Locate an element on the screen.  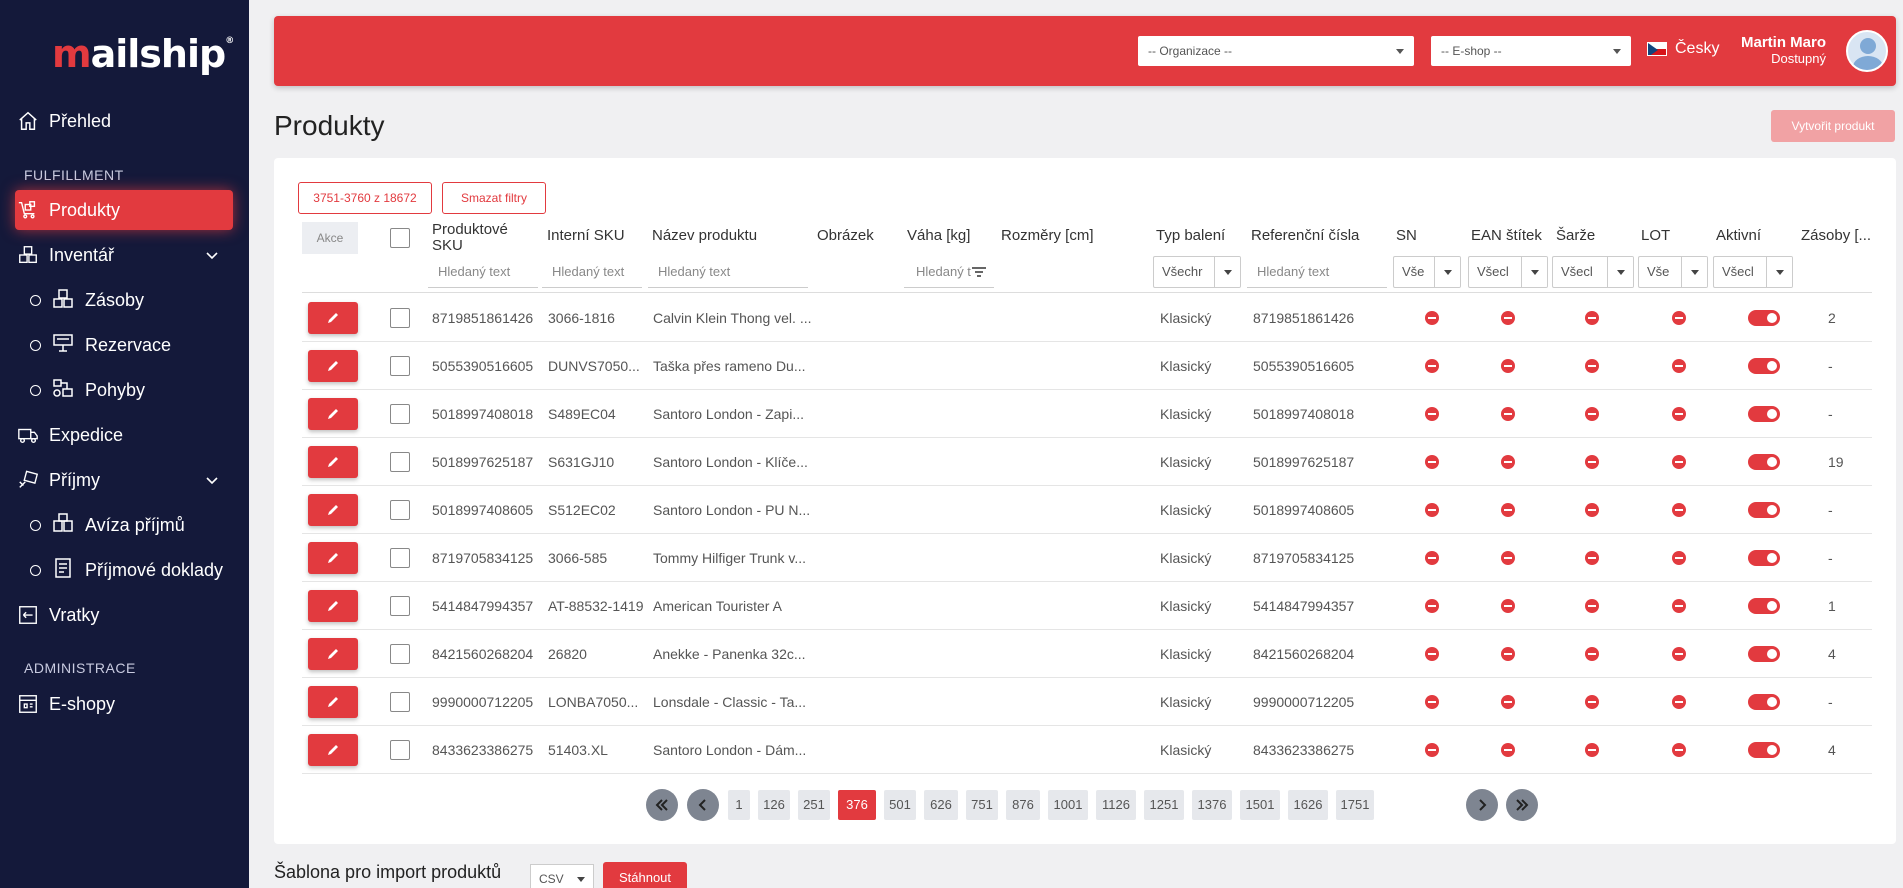
sidebar-item-reservations: Rezervace is located at coordinates (100, 345).